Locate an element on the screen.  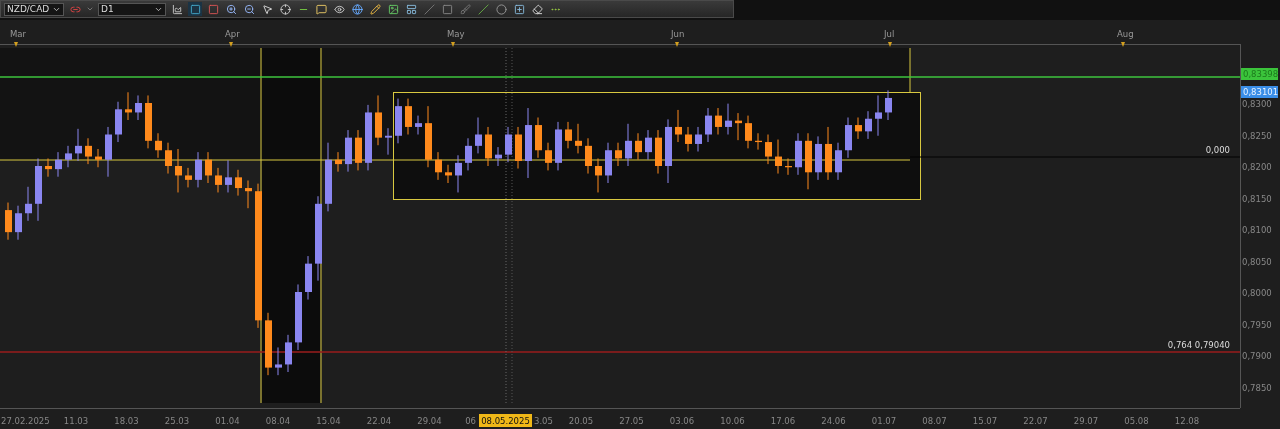
date-label: 3.05 is located at coordinates (543, 421).